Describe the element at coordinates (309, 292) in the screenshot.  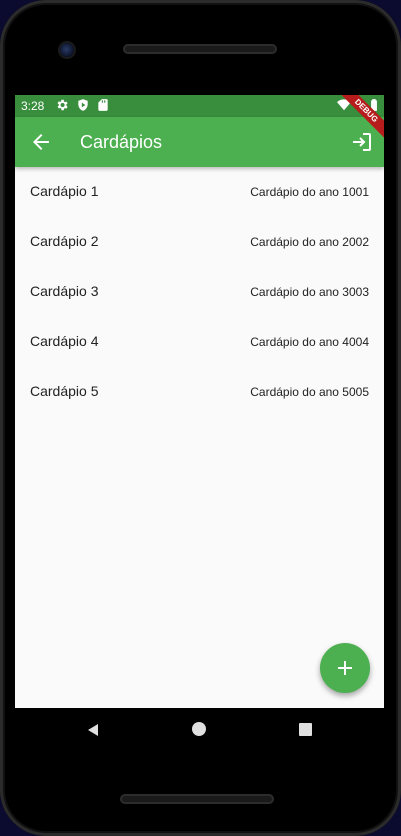
I see `list-item-subtitle: Cardápio do ano 3003` at that location.